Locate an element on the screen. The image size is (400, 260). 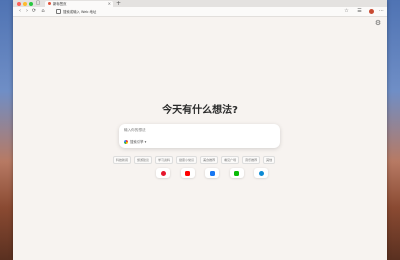
search-engine-label: 搜索引擎 ▾ is located at coordinates (138, 142).